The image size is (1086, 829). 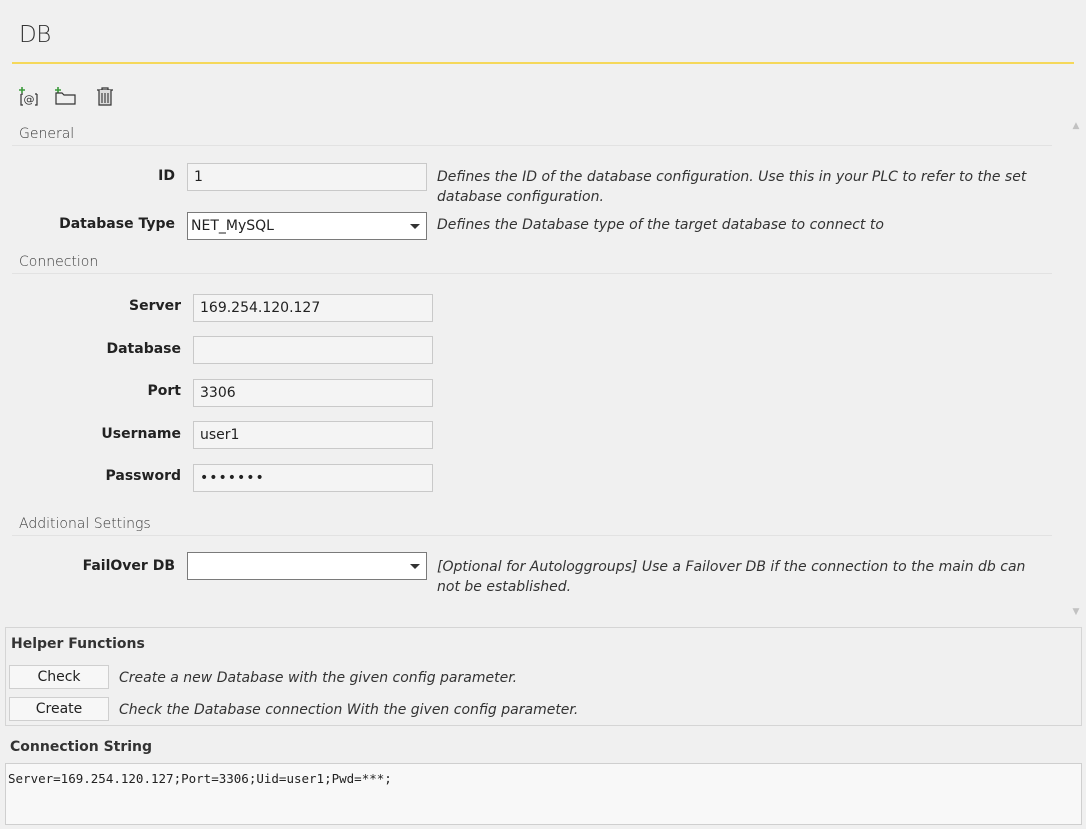 What do you see at coordinates (47, 134) in the screenshot?
I see `section-general-title: General` at bounding box center [47, 134].